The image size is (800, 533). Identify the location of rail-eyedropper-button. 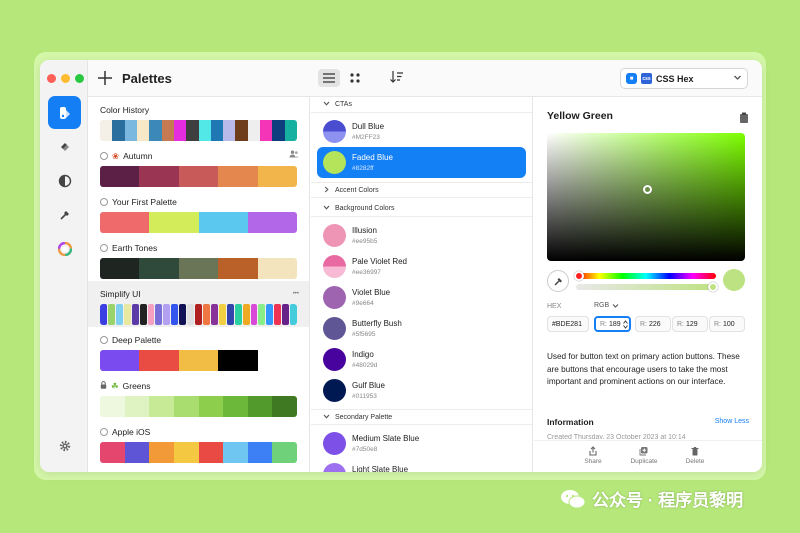
(64, 214).